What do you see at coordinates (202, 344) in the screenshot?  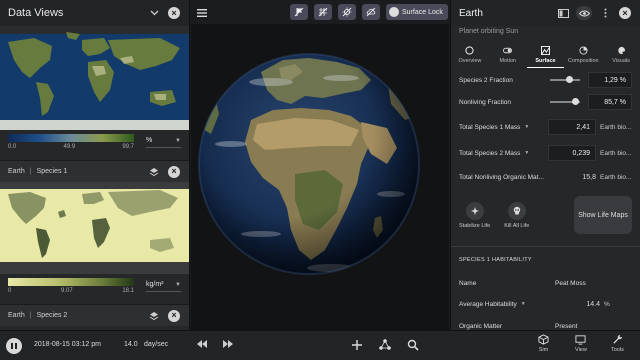 I see `rewind-button` at bounding box center [202, 344].